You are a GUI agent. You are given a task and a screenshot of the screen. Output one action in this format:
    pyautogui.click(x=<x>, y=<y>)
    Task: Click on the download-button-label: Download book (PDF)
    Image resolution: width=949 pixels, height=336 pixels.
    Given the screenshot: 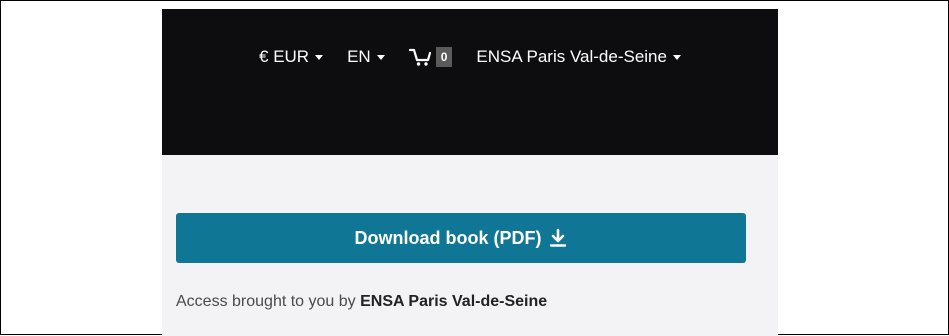 What is the action you would take?
    pyautogui.click(x=448, y=237)
    